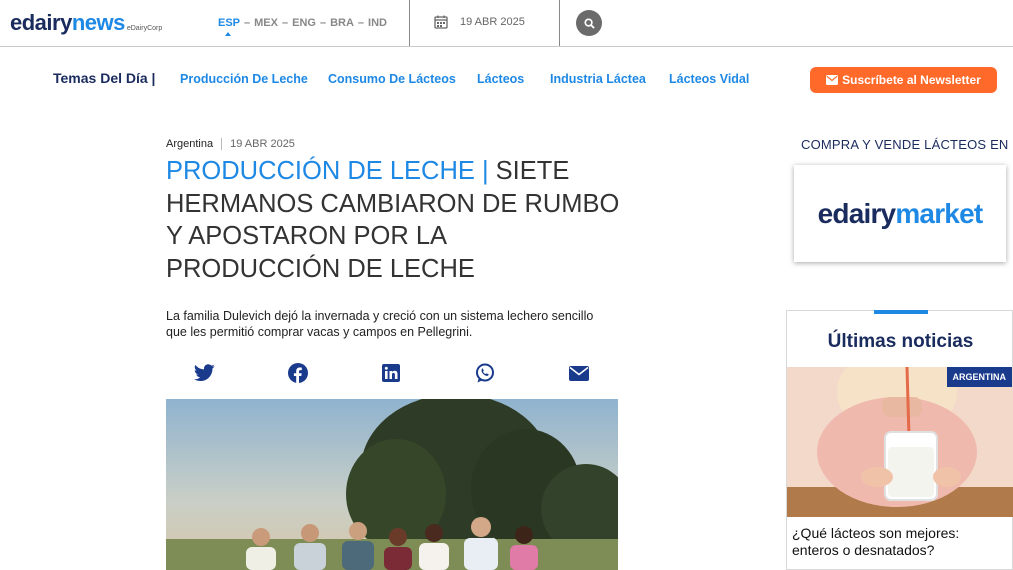 The image size is (1013, 570). I want to click on news-country-badge: ARGENTINA, so click(979, 377).